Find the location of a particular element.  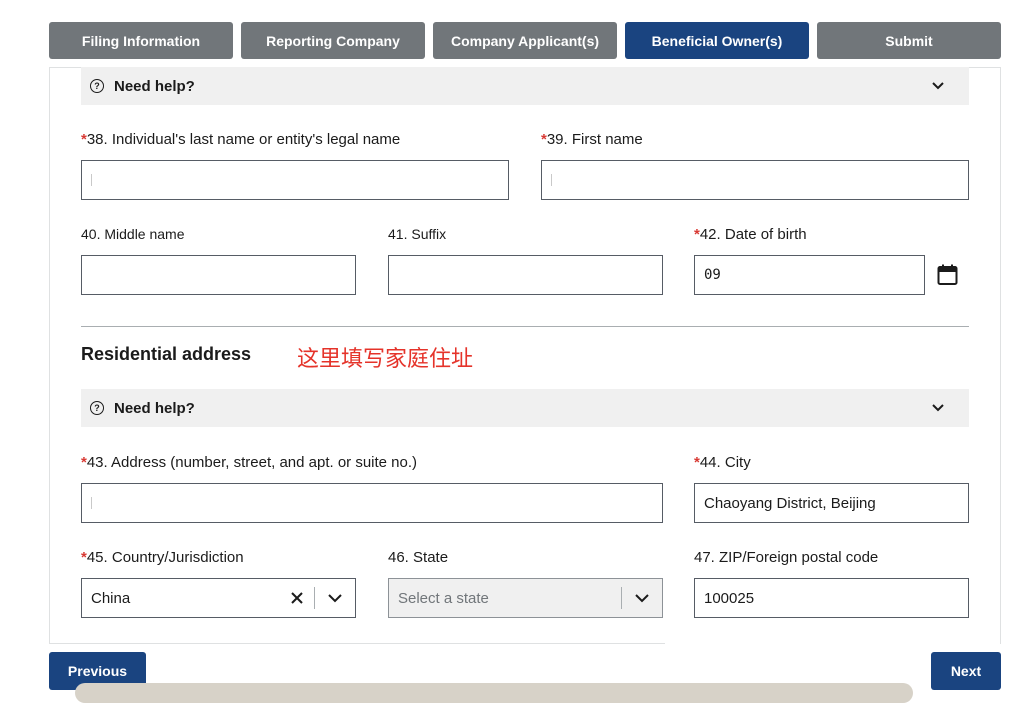

suffix-label: 41. Suffix is located at coordinates (417, 234).